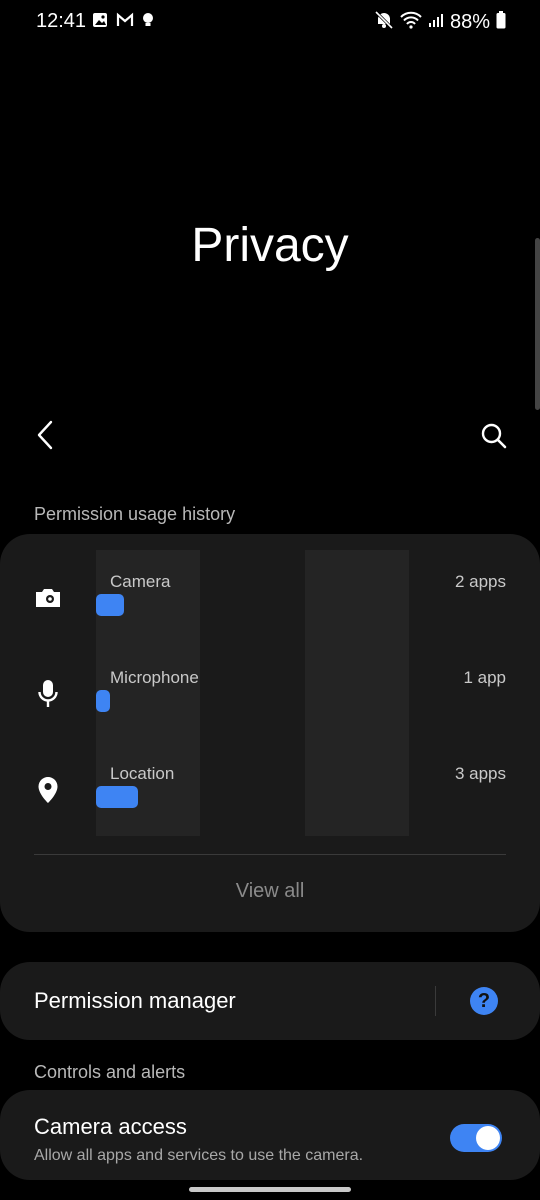  I want to click on back-button, so click(45, 437).